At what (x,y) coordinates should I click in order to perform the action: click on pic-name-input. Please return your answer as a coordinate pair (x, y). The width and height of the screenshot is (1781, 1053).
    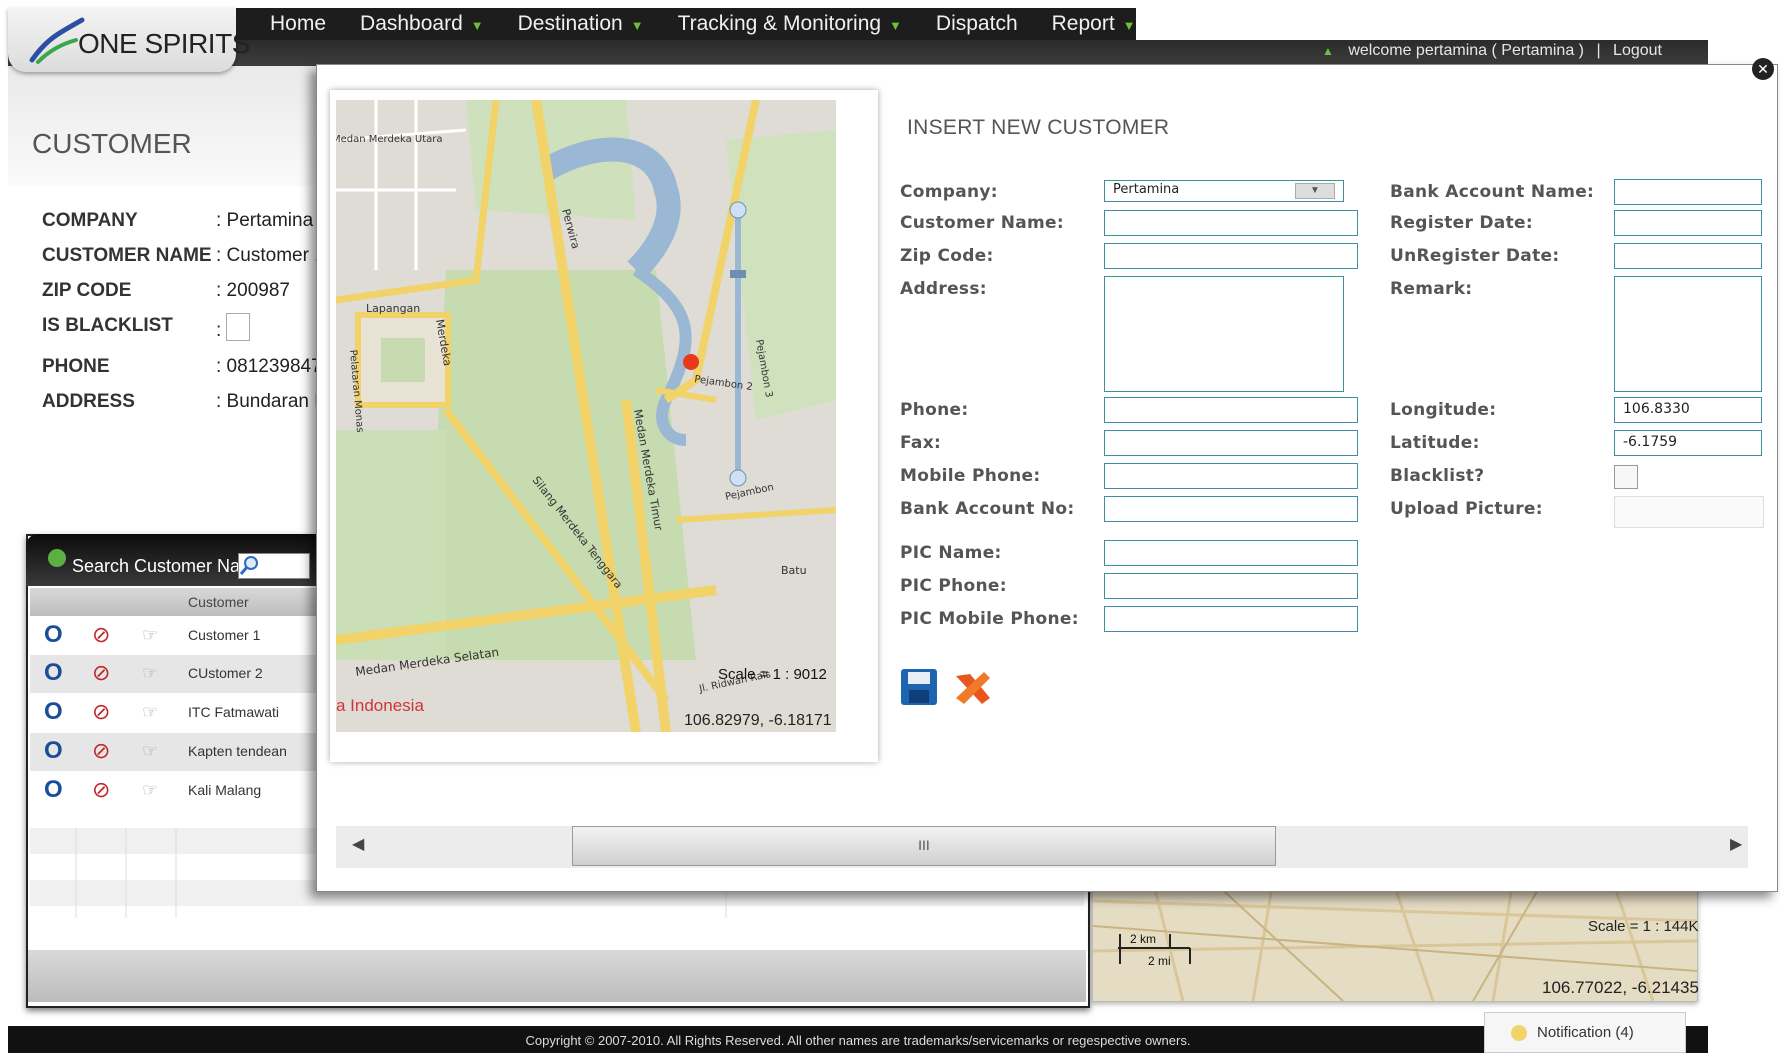
    Looking at the image, I should click on (1231, 553).